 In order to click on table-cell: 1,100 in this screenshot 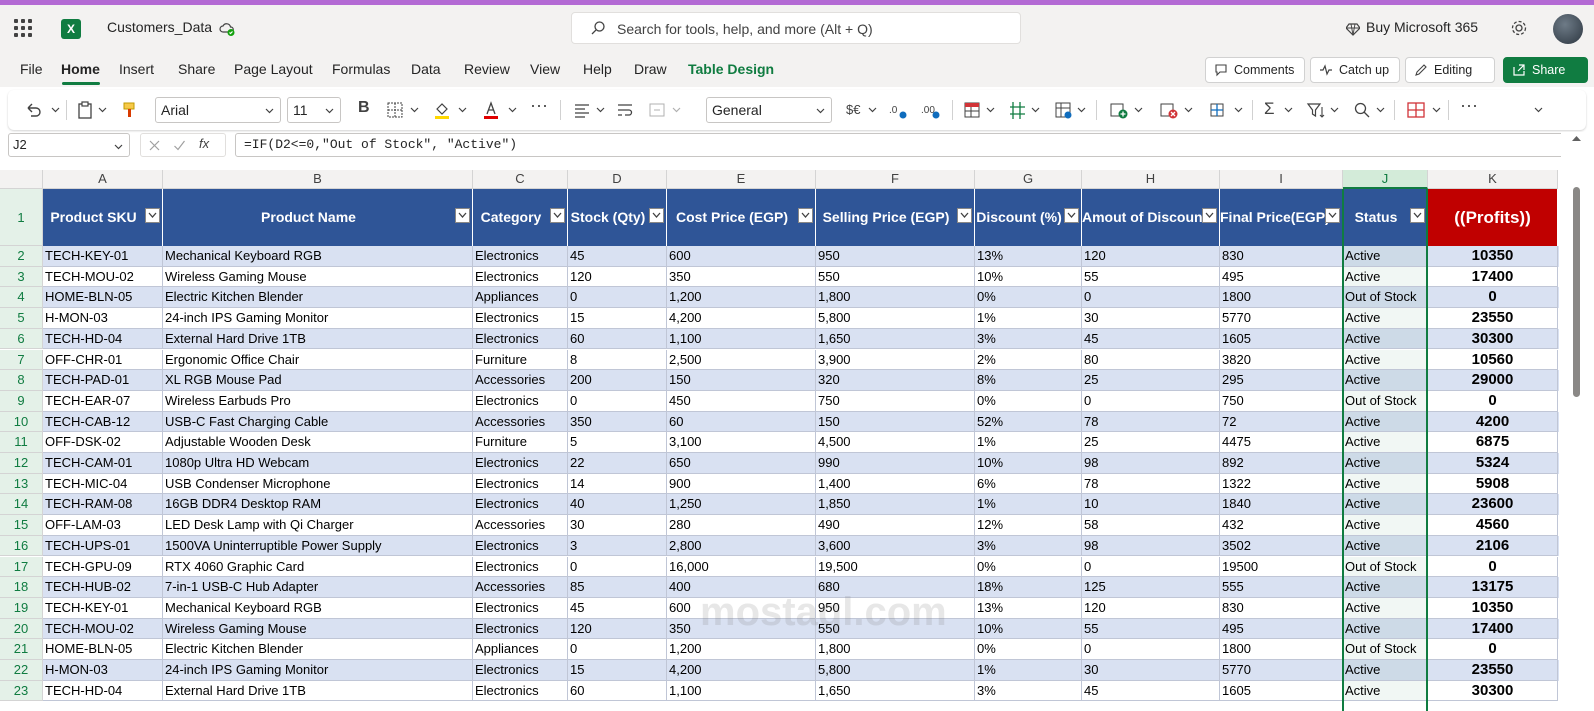, I will do `click(741, 339)`.